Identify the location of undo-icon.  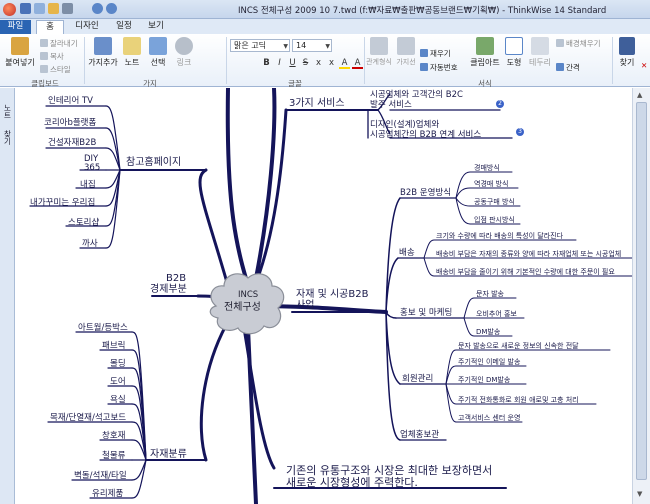
(97, 8).